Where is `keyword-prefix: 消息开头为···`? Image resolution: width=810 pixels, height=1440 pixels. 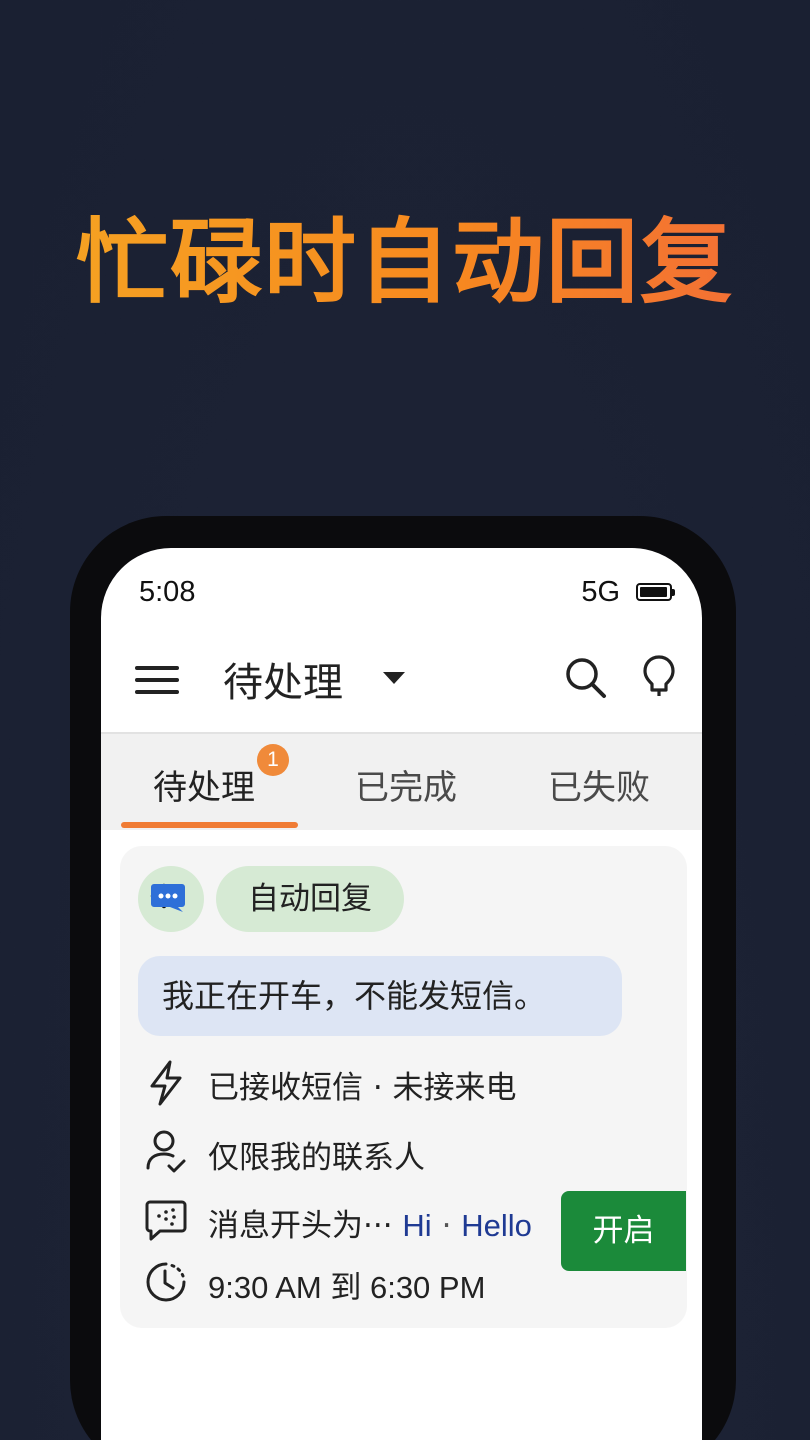 keyword-prefix: 消息开头为··· is located at coordinates (300, 1226).